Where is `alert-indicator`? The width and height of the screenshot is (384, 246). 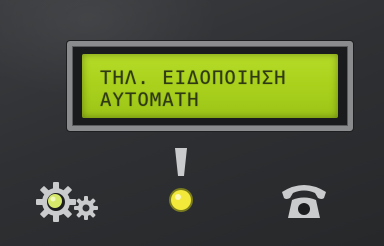
alert-indicator is located at coordinates (181, 181).